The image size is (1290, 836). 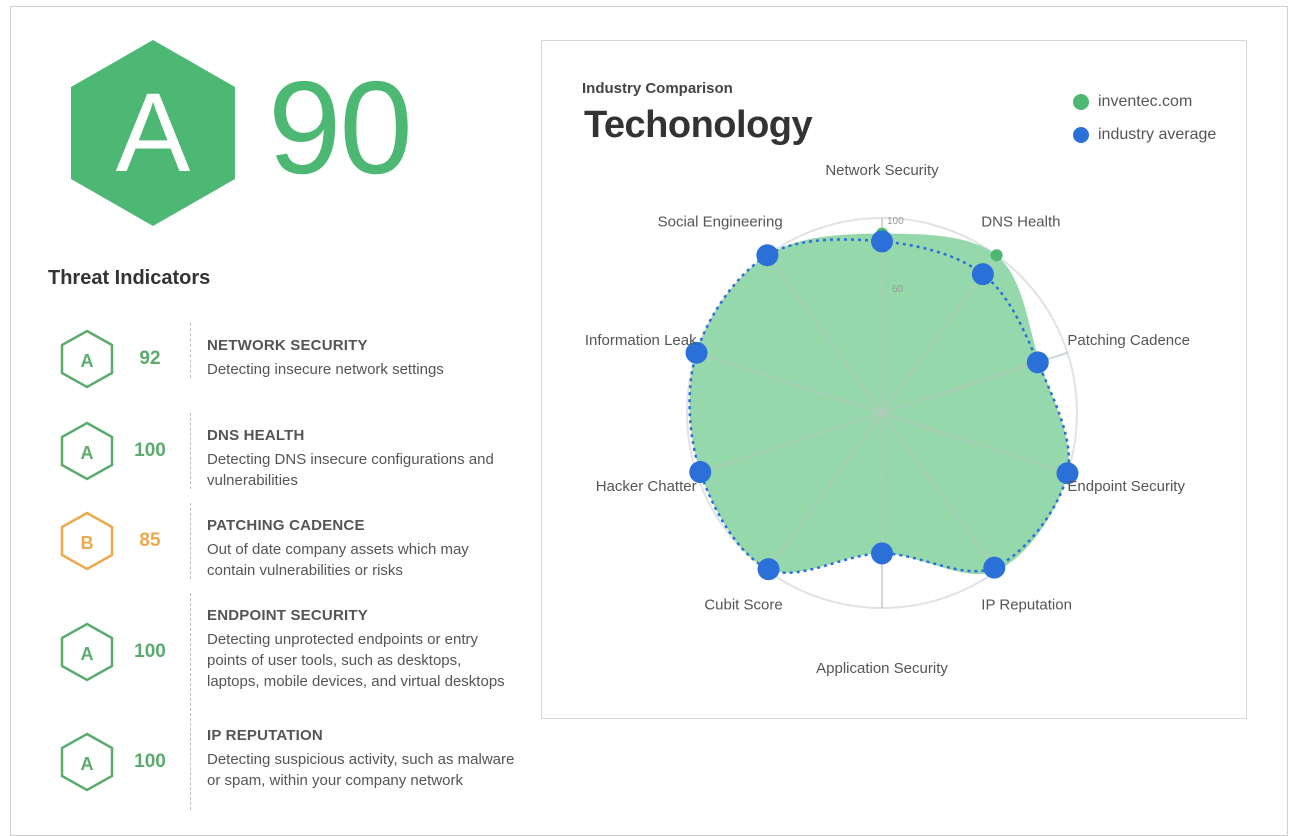 I want to click on hexagon-grade-icon: B, so click(x=87, y=541).